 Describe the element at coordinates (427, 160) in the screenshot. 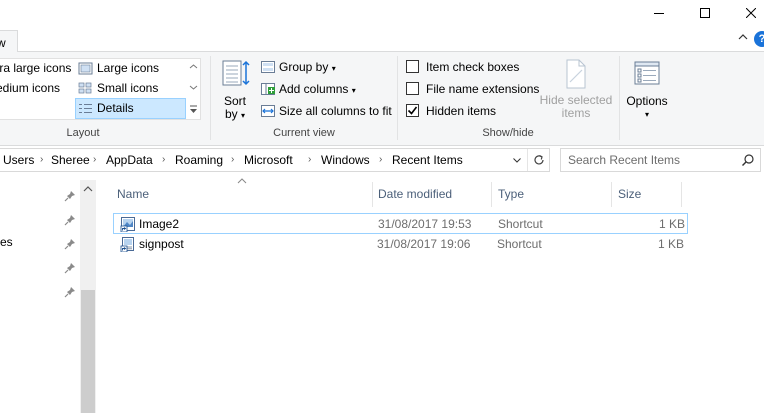

I see `breadcrumb-item: Recent Items` at that location.